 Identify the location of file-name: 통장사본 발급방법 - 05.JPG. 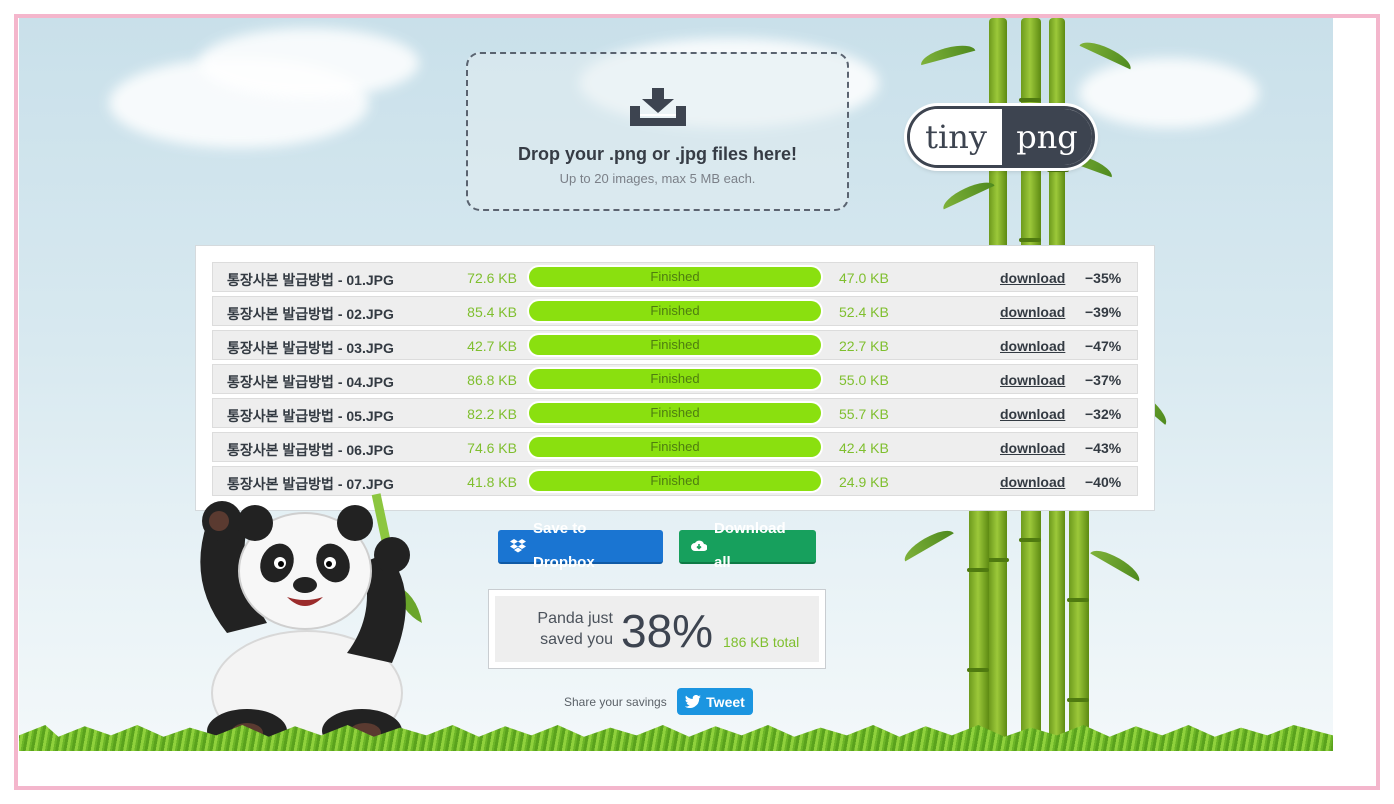
(310, 416).